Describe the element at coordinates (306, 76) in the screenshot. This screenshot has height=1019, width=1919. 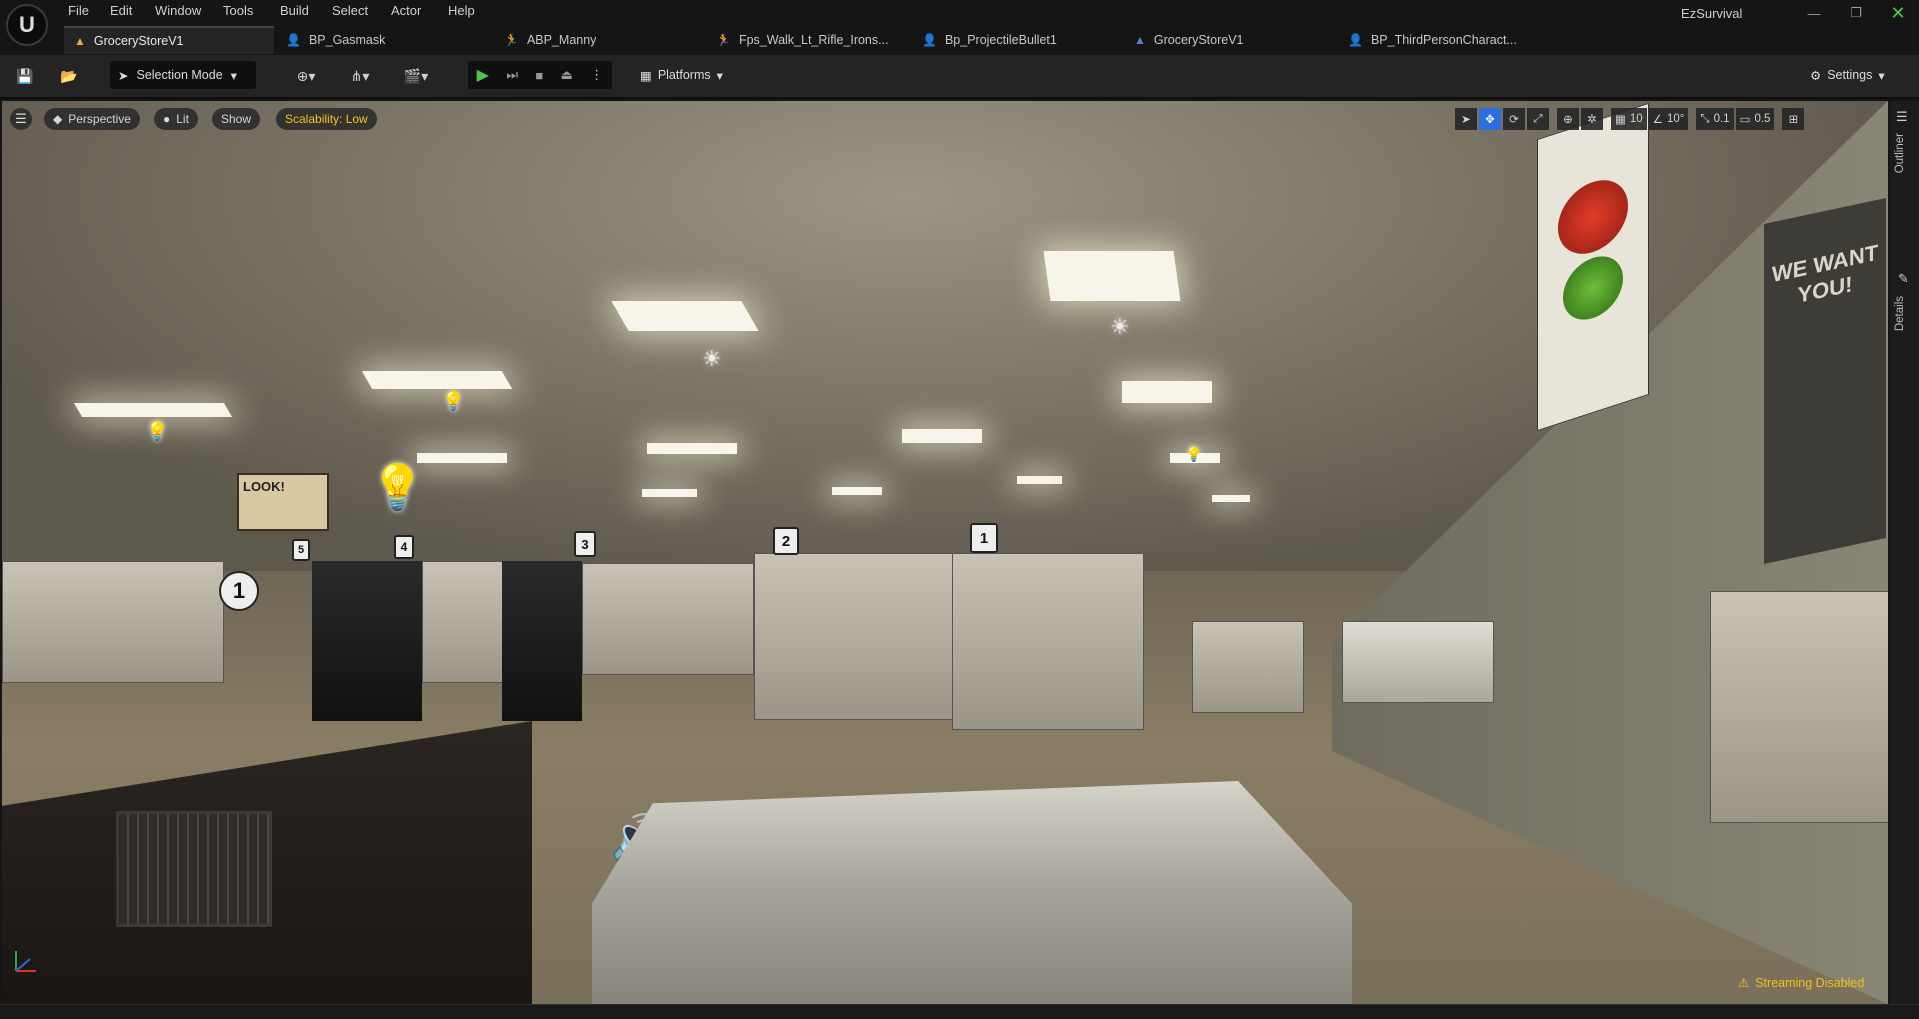
I see `add-actor-button: ⊕▾` at that location.